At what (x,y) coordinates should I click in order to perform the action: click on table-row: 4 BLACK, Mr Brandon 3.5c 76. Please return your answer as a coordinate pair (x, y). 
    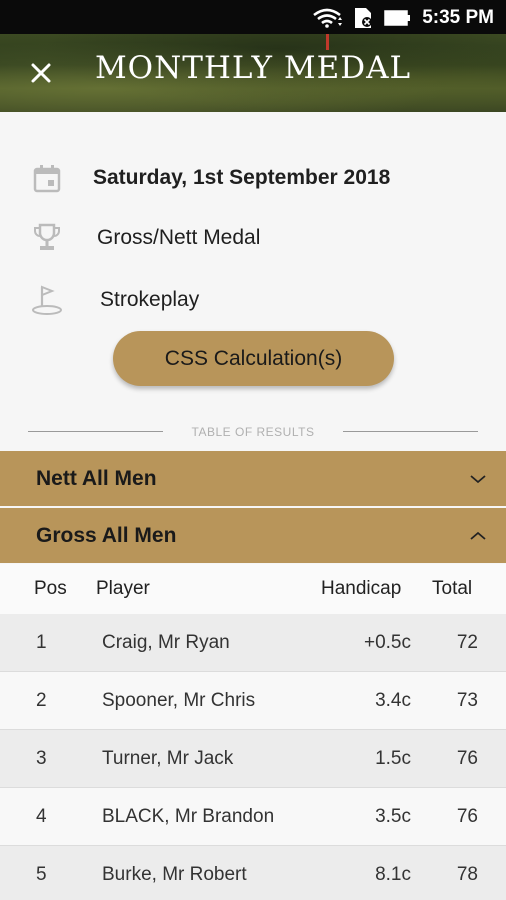
    Looking at the image, I should click on (253, 817).